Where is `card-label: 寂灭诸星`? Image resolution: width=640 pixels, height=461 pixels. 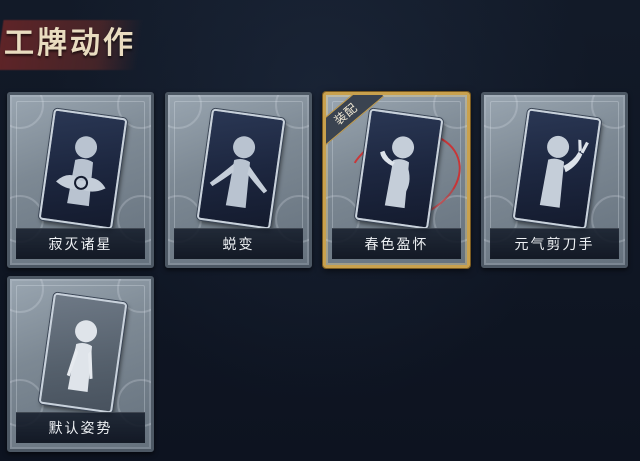 card-label: 寂灭诸星 is located at coordinates (80, 245).